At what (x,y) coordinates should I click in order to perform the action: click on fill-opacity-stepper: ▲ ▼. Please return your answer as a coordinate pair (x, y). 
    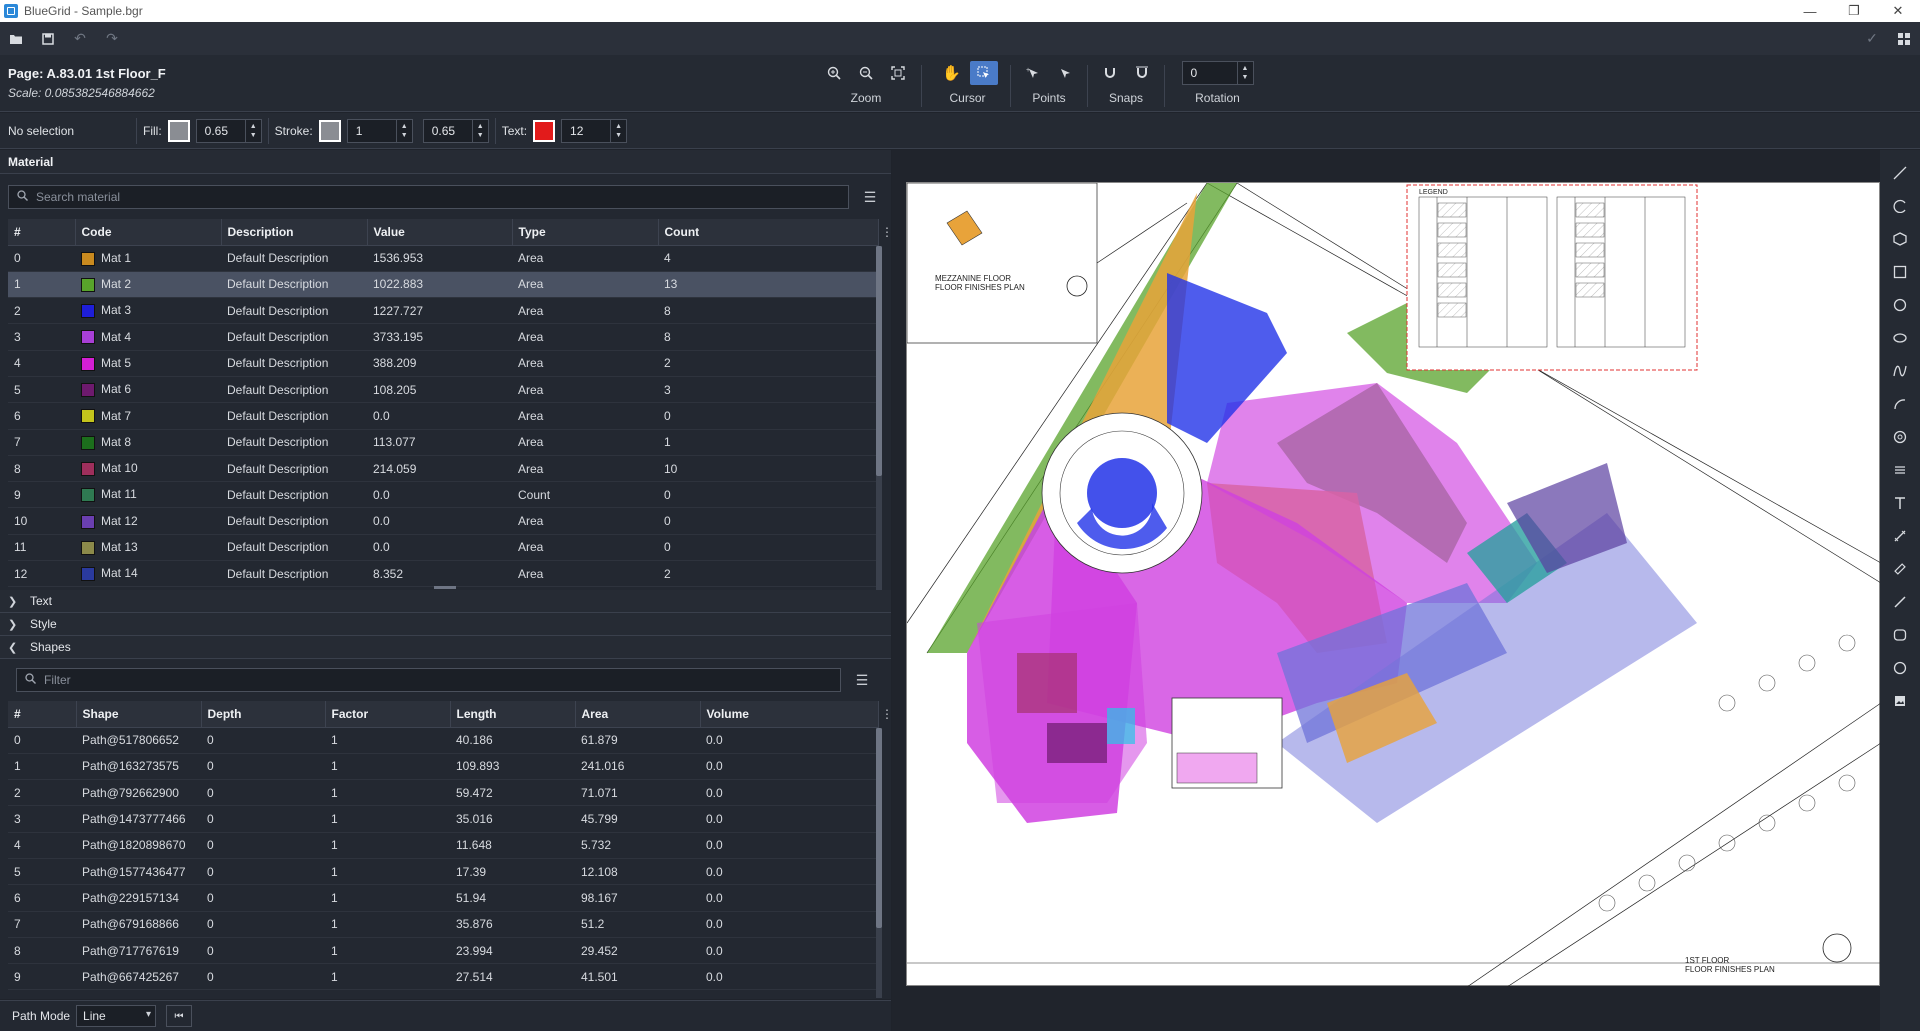
    Looking at the image, I should click on (253, 130).